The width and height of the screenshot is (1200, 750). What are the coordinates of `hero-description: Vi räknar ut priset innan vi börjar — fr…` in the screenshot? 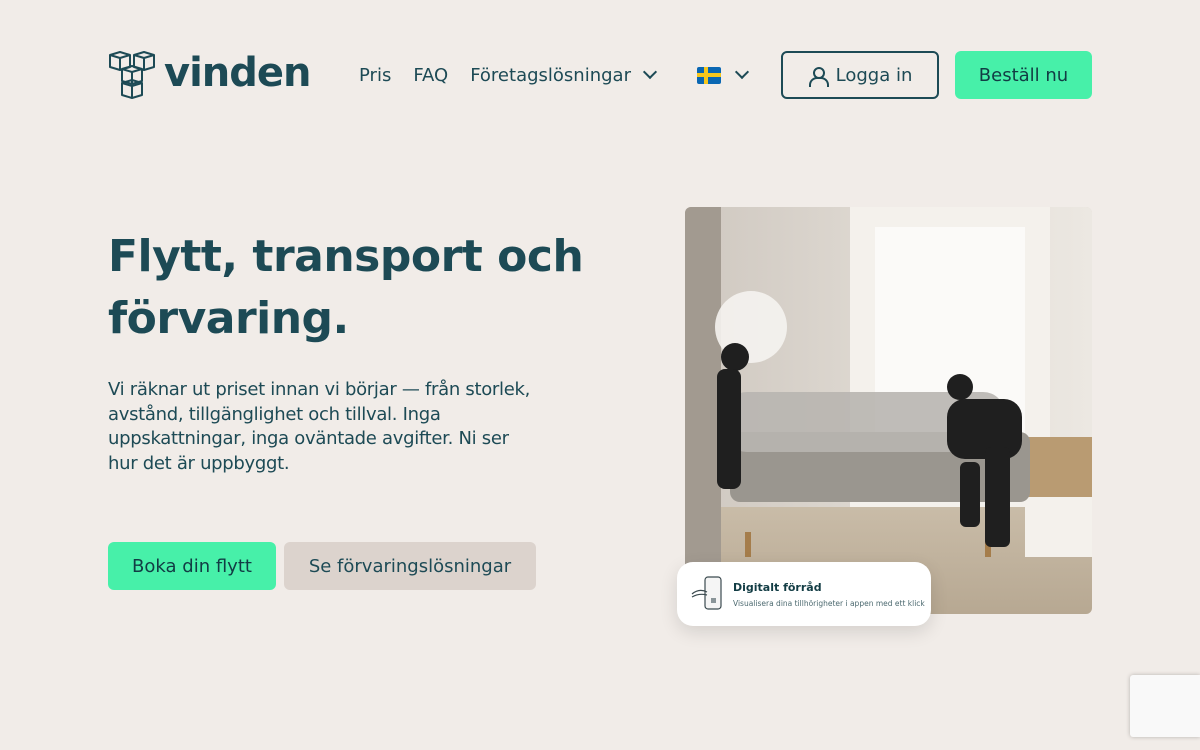 It's located at (319, 426).